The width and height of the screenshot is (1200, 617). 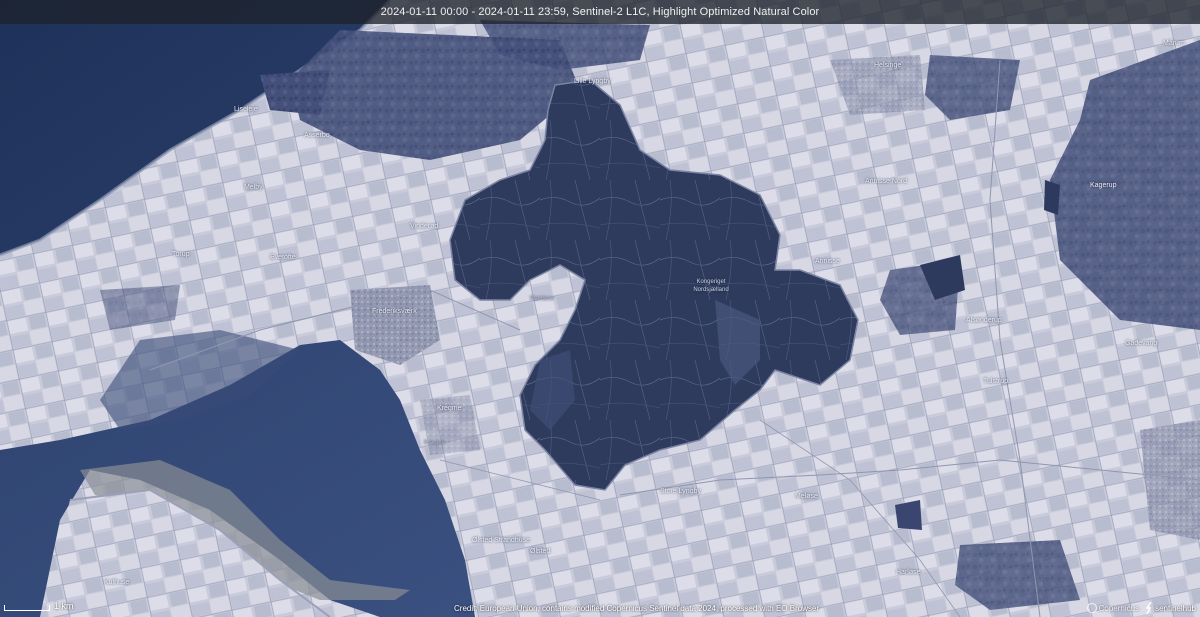 What do you see at coordinates (540, 551) in the screenshot?
I see `place-label: Ølsted` at bounding box center [540, 551].